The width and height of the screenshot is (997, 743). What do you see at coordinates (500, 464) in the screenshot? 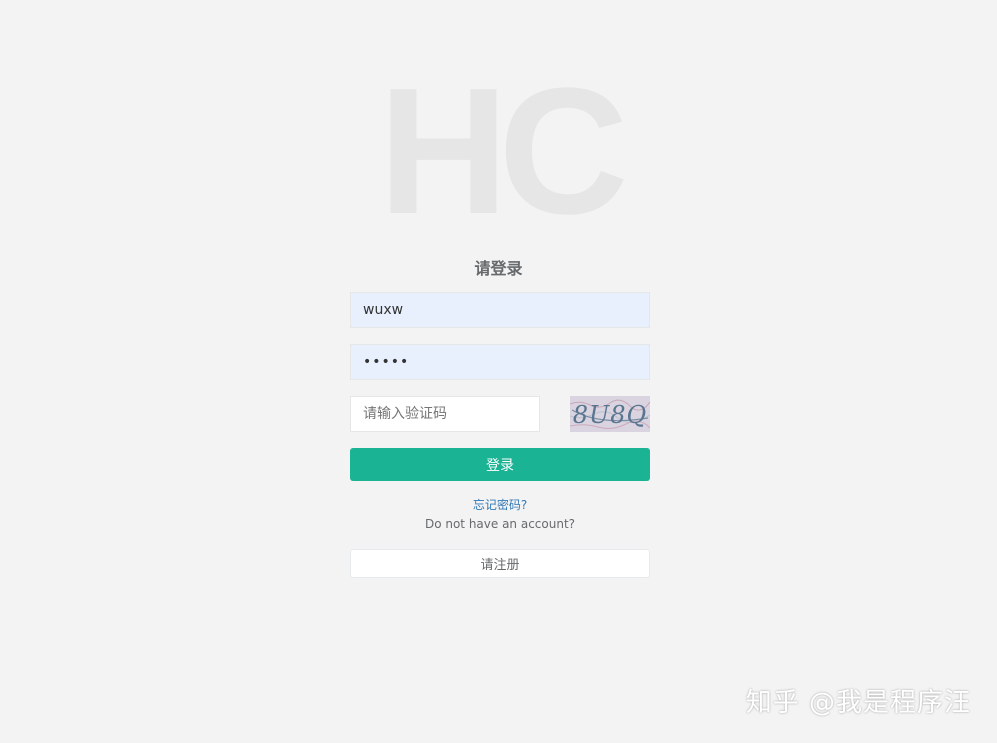
I see `login-button: 登录` at bounding box center [500, 464].